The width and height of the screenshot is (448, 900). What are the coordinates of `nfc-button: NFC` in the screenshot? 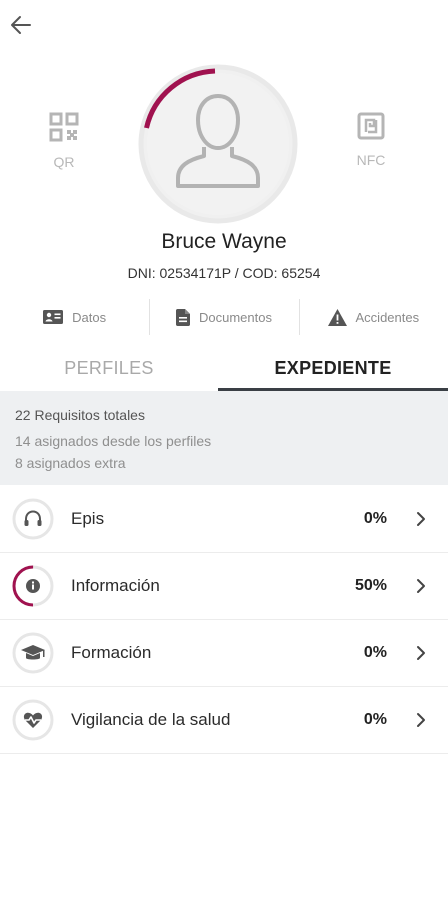 It's located at (371, 140).